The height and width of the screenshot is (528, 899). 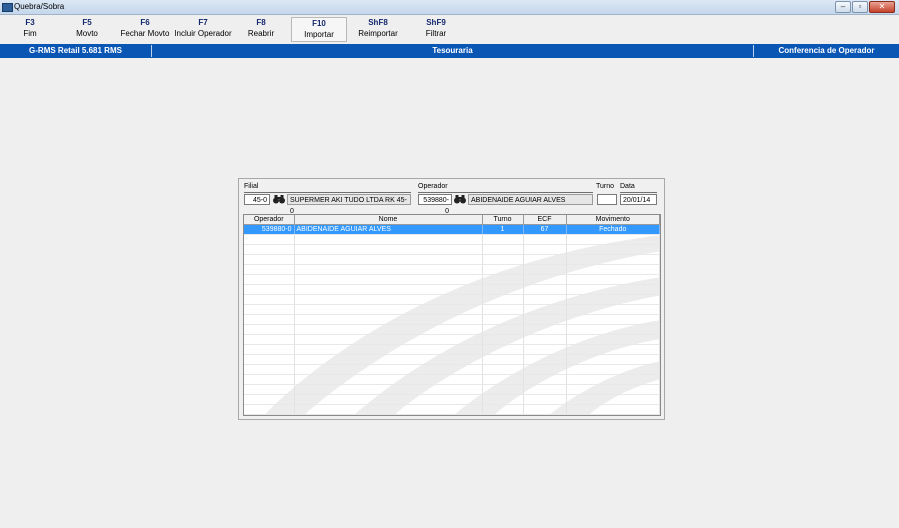 I want to click on fkey-label: Importar, so click(x=319, y=34).